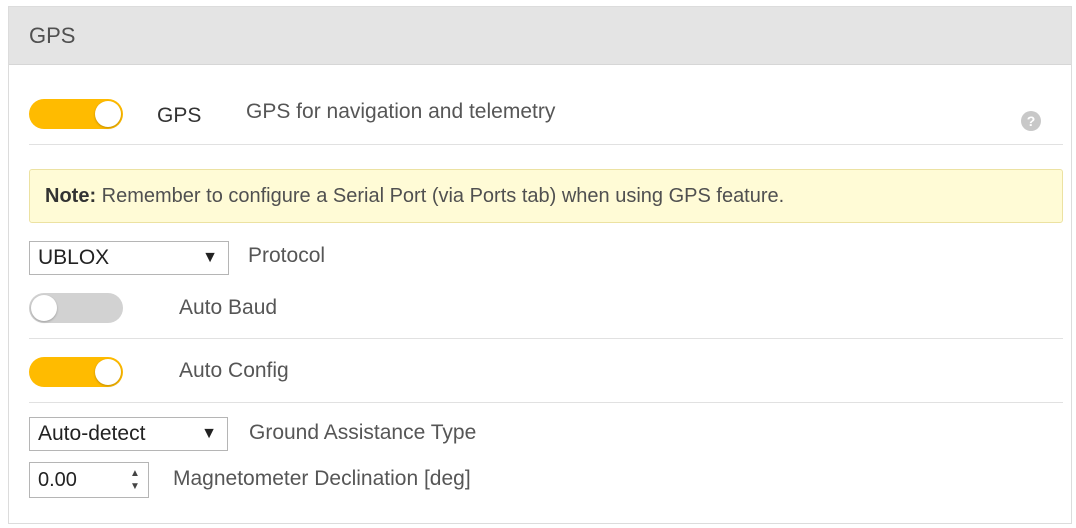 The height and width of the screenshot is (528, 1076). I want to click on auto-config-label: Auto Config, so click(234, 370).